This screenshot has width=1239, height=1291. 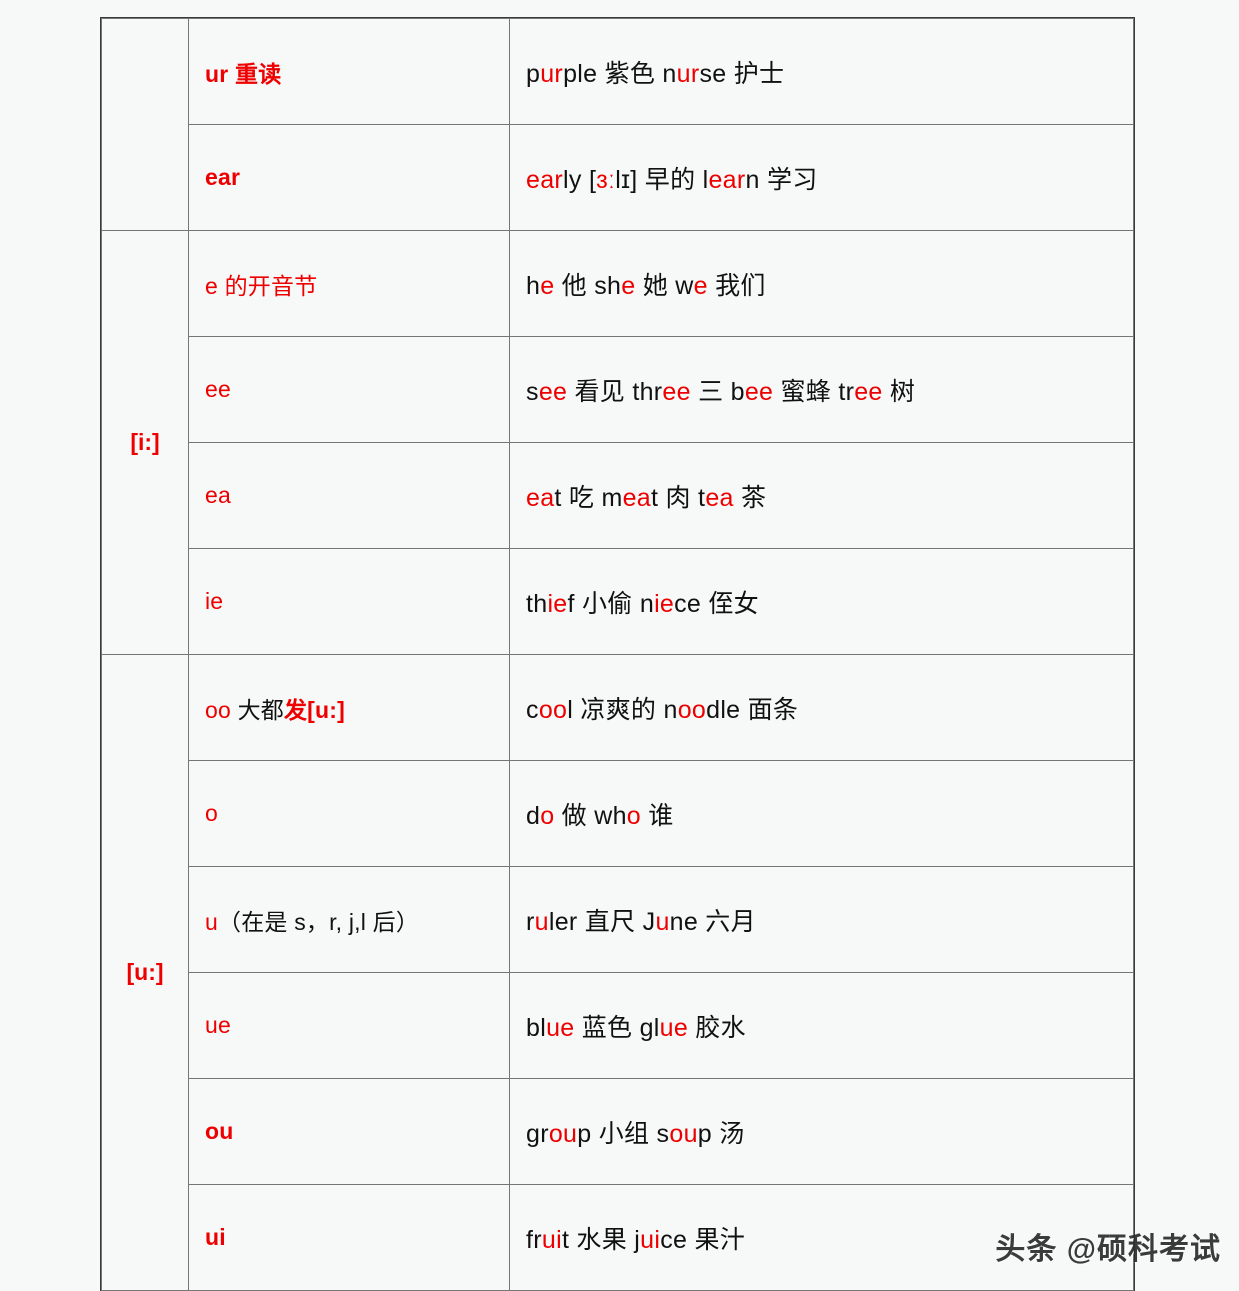 I want to click on word-segment: t 吃 m, so click(x=588, y=497).